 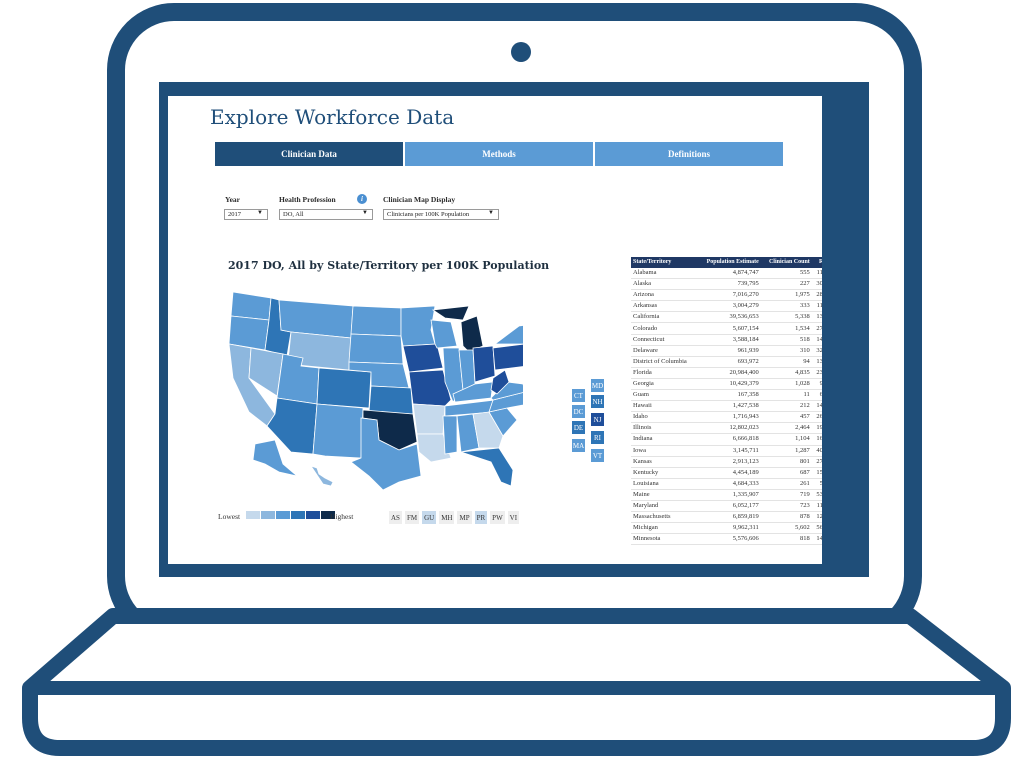 I want to click on territory-pr: PR, so click(x=481, y=517).